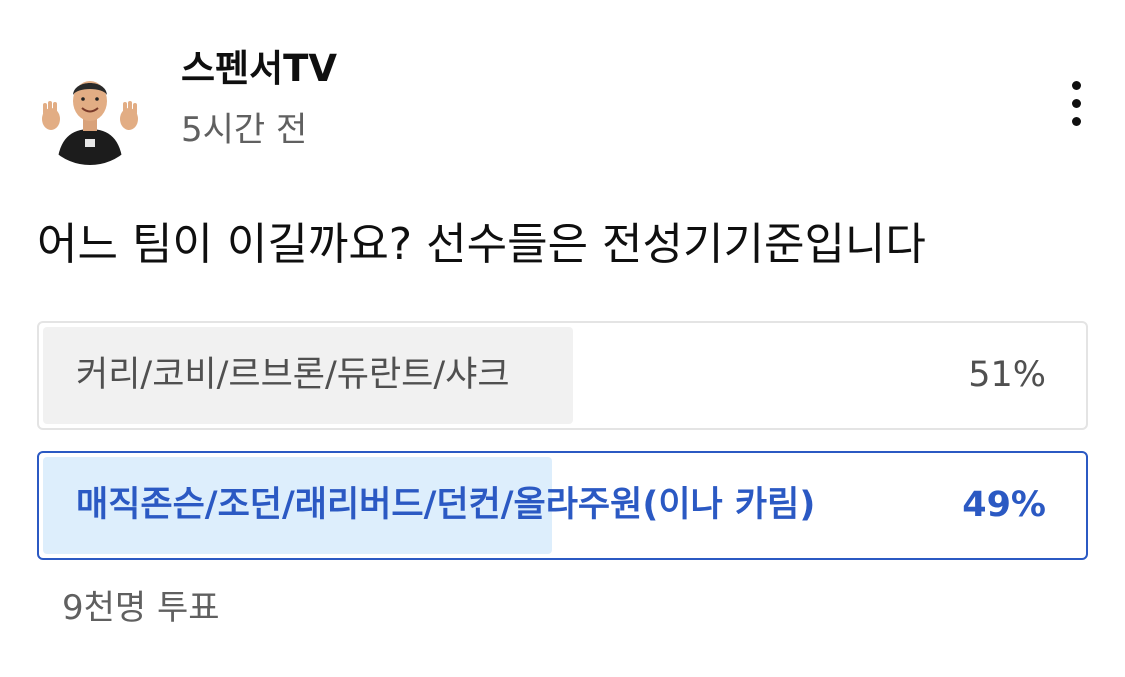 The width and height of the screenshot is (1125, 677). Describe the element at coordinates (1004, 505) in the screenshot. I see `poll-option-2-percent: 49%` at that location.